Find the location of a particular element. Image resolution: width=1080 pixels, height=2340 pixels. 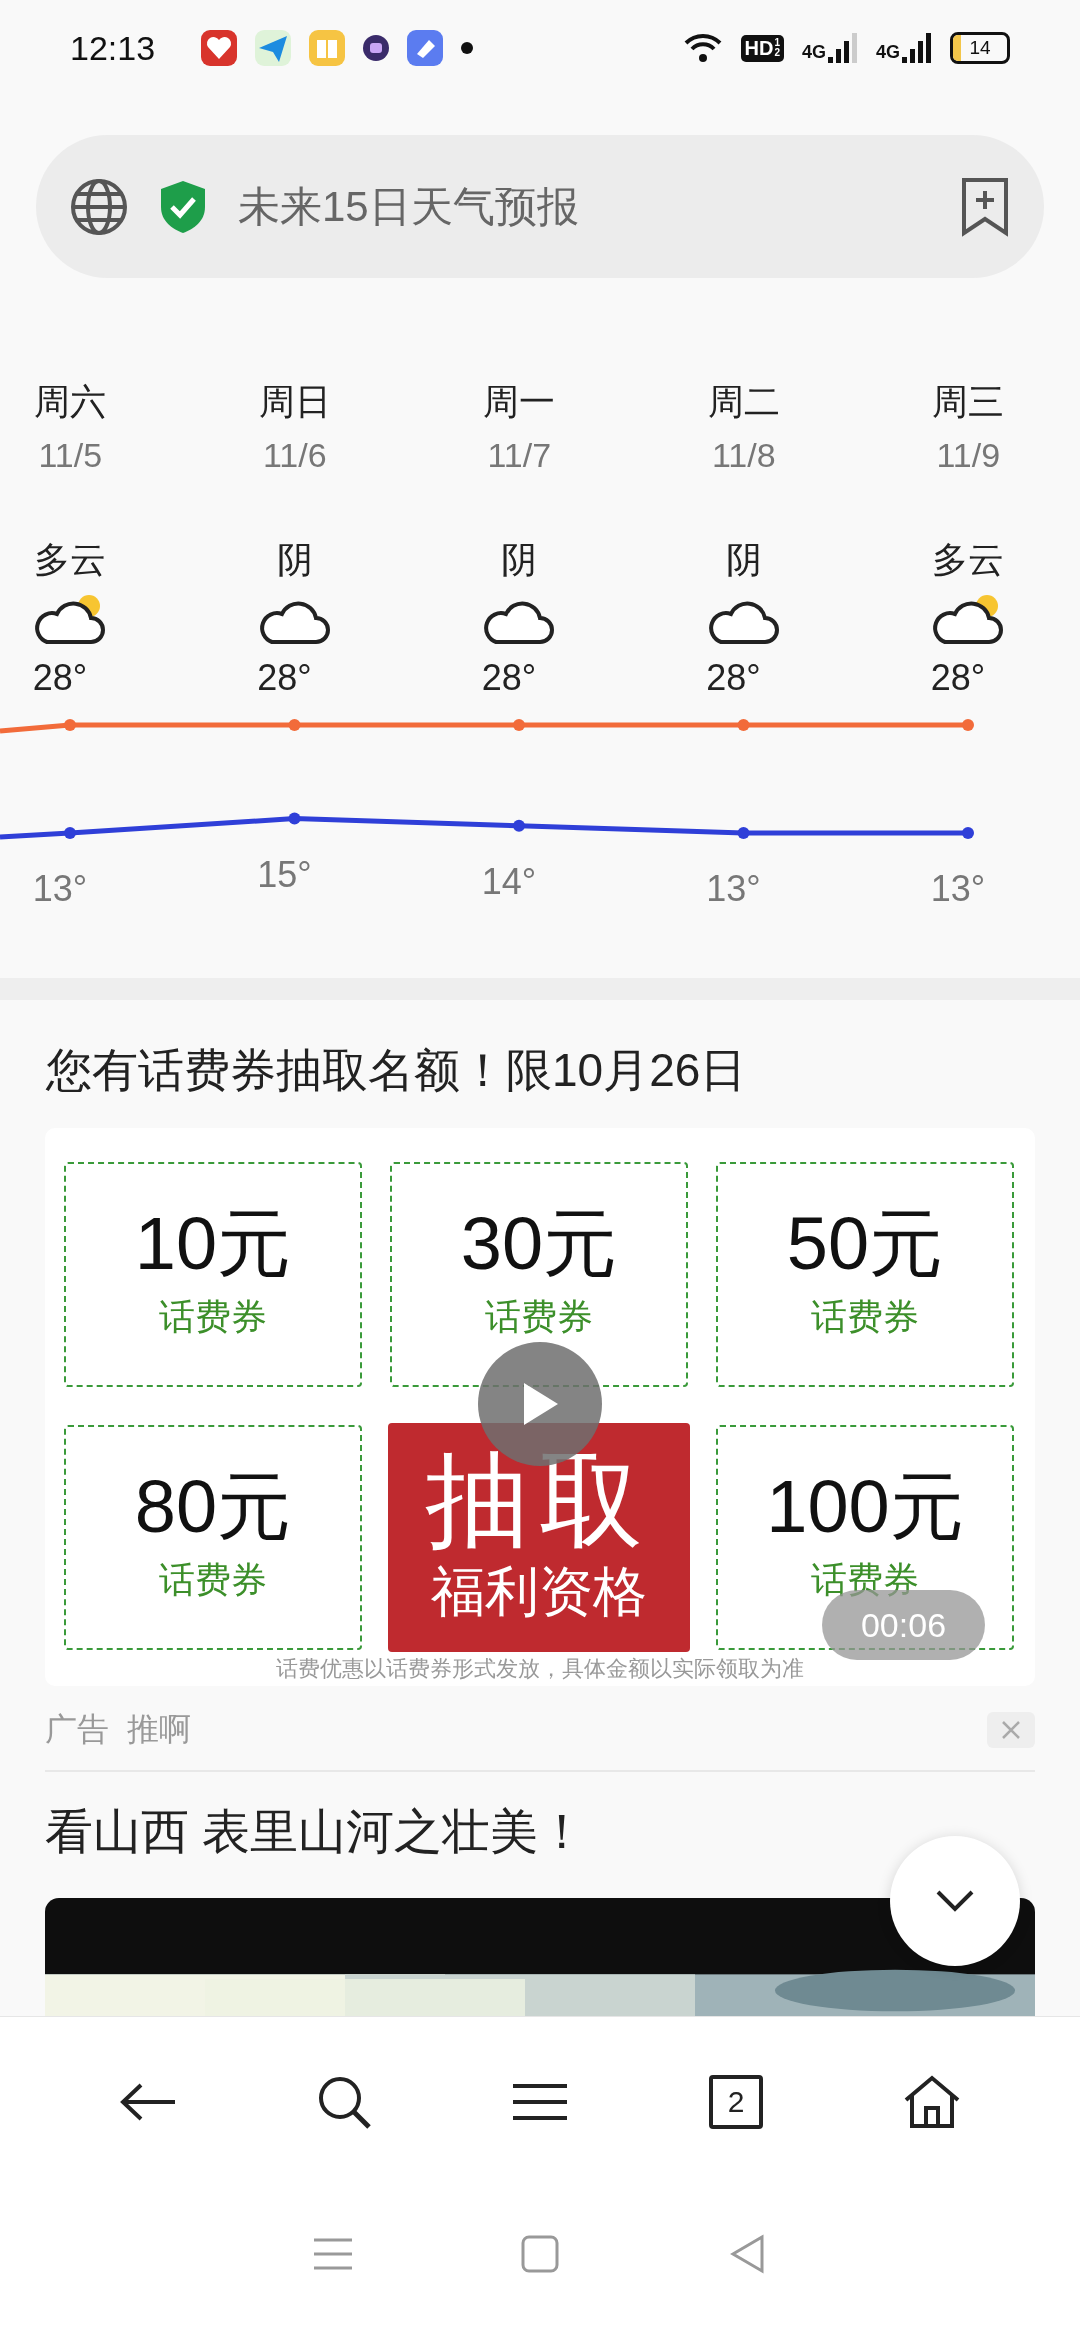

ad-source-label: 广告 推啊 is located at coordinates (118, 1729).